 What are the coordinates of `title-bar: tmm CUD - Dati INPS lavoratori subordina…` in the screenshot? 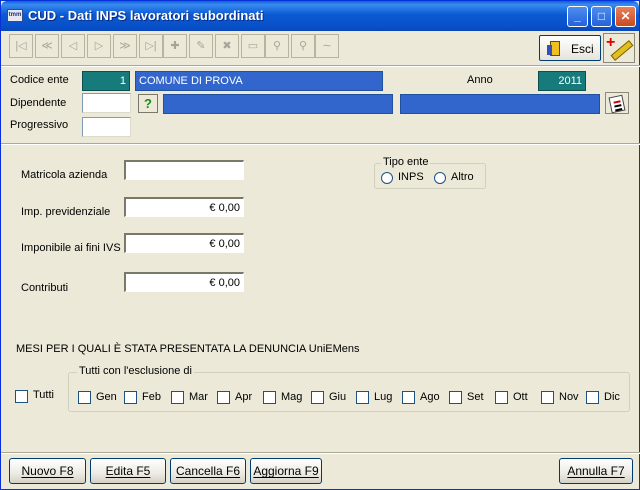 It's located at (320, 16).